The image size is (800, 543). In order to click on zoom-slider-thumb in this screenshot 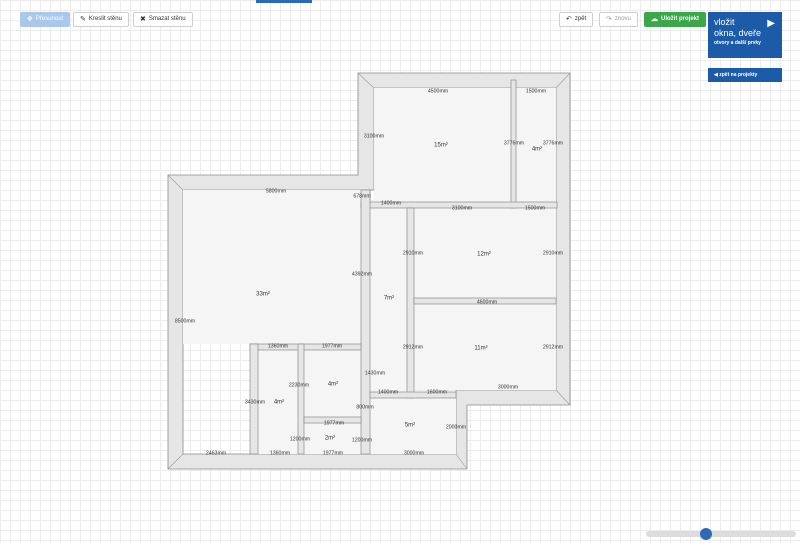, I will do `click(706, 534)`.